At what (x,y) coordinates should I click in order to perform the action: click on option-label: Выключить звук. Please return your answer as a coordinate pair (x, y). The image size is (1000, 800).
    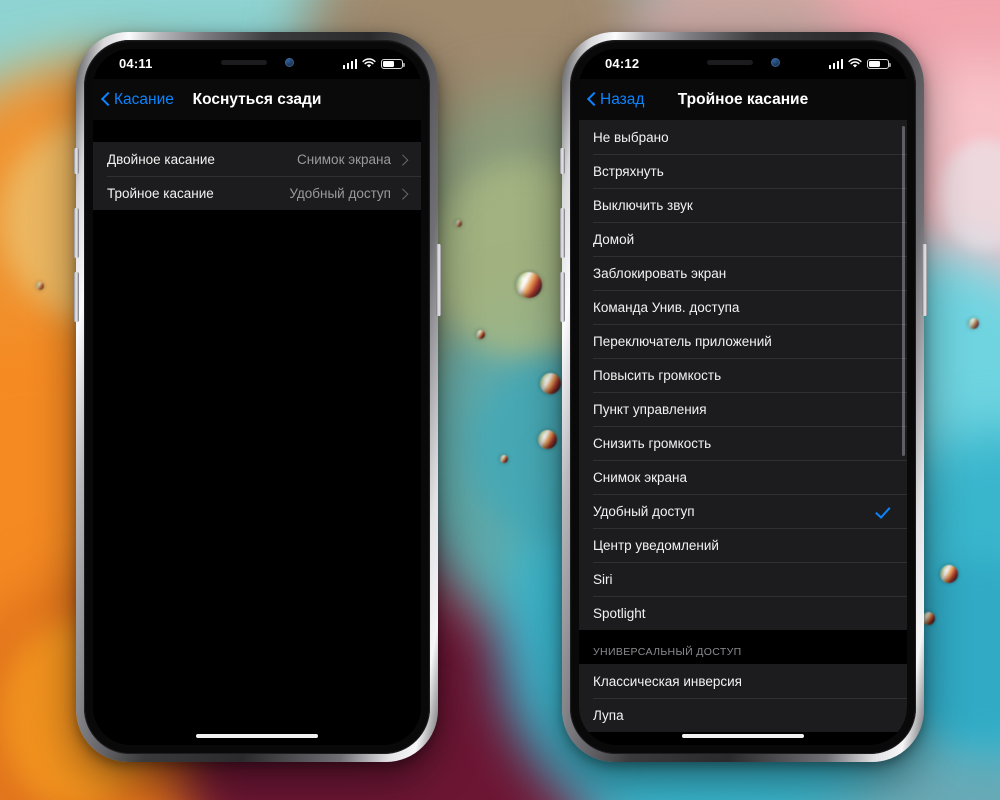
    Looking at the image, I should click on (643, 205).